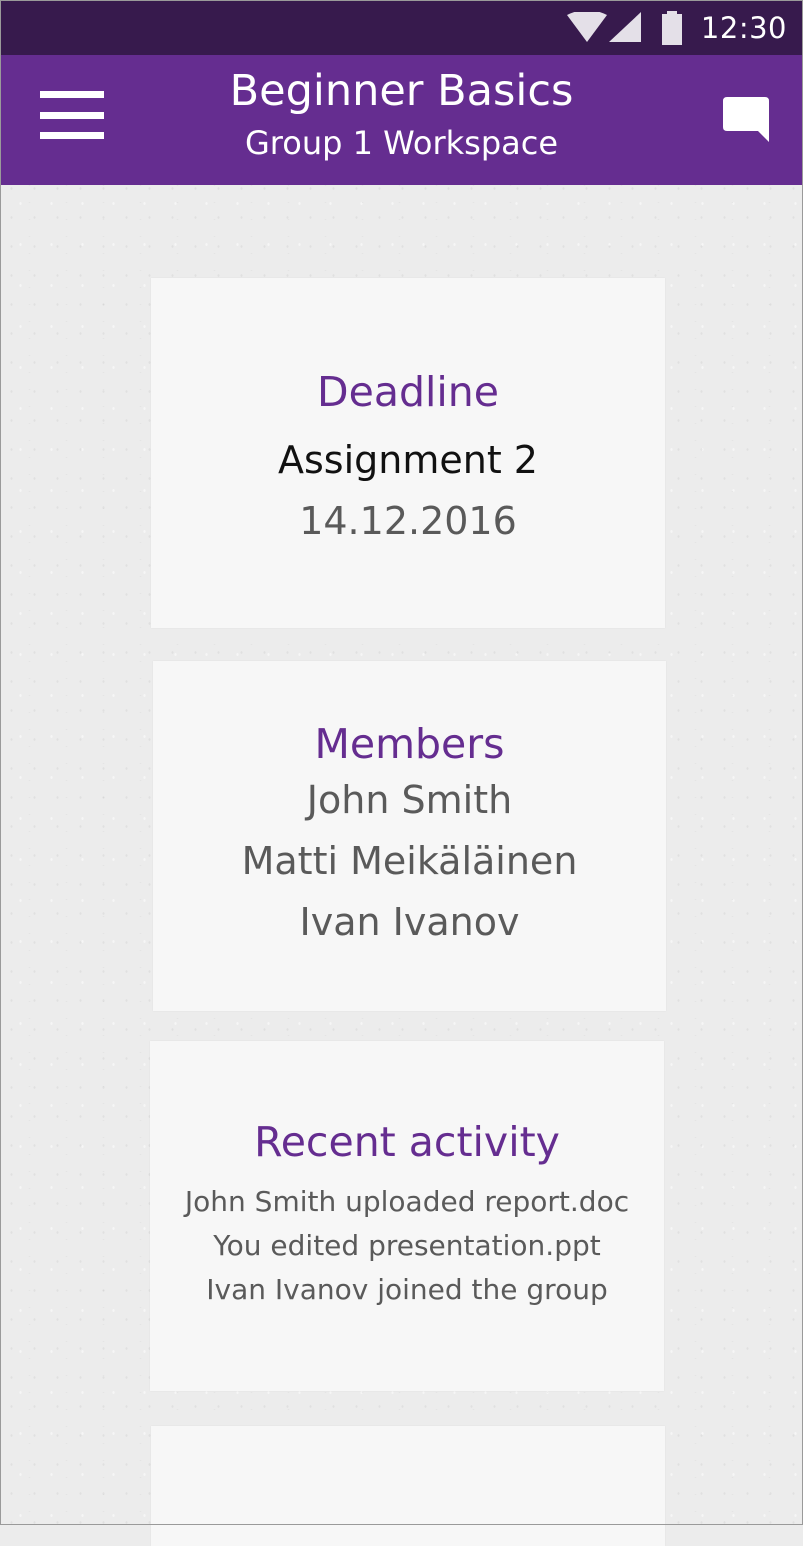 This screenshot has width=803, height=1546. I want to click on chat-bubble-icon, so click(746, 119).